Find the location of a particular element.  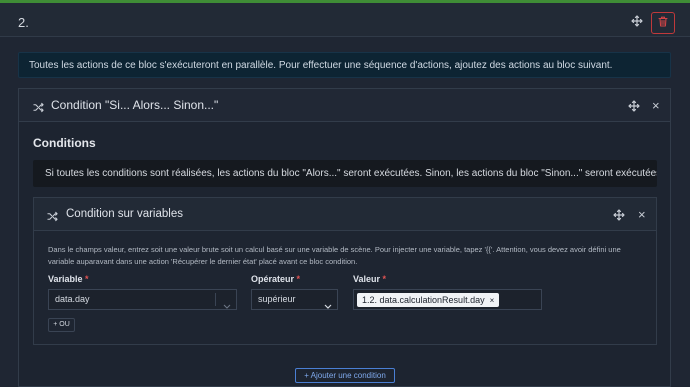

operator-select: supérieur is located at coordinates (294, 299).